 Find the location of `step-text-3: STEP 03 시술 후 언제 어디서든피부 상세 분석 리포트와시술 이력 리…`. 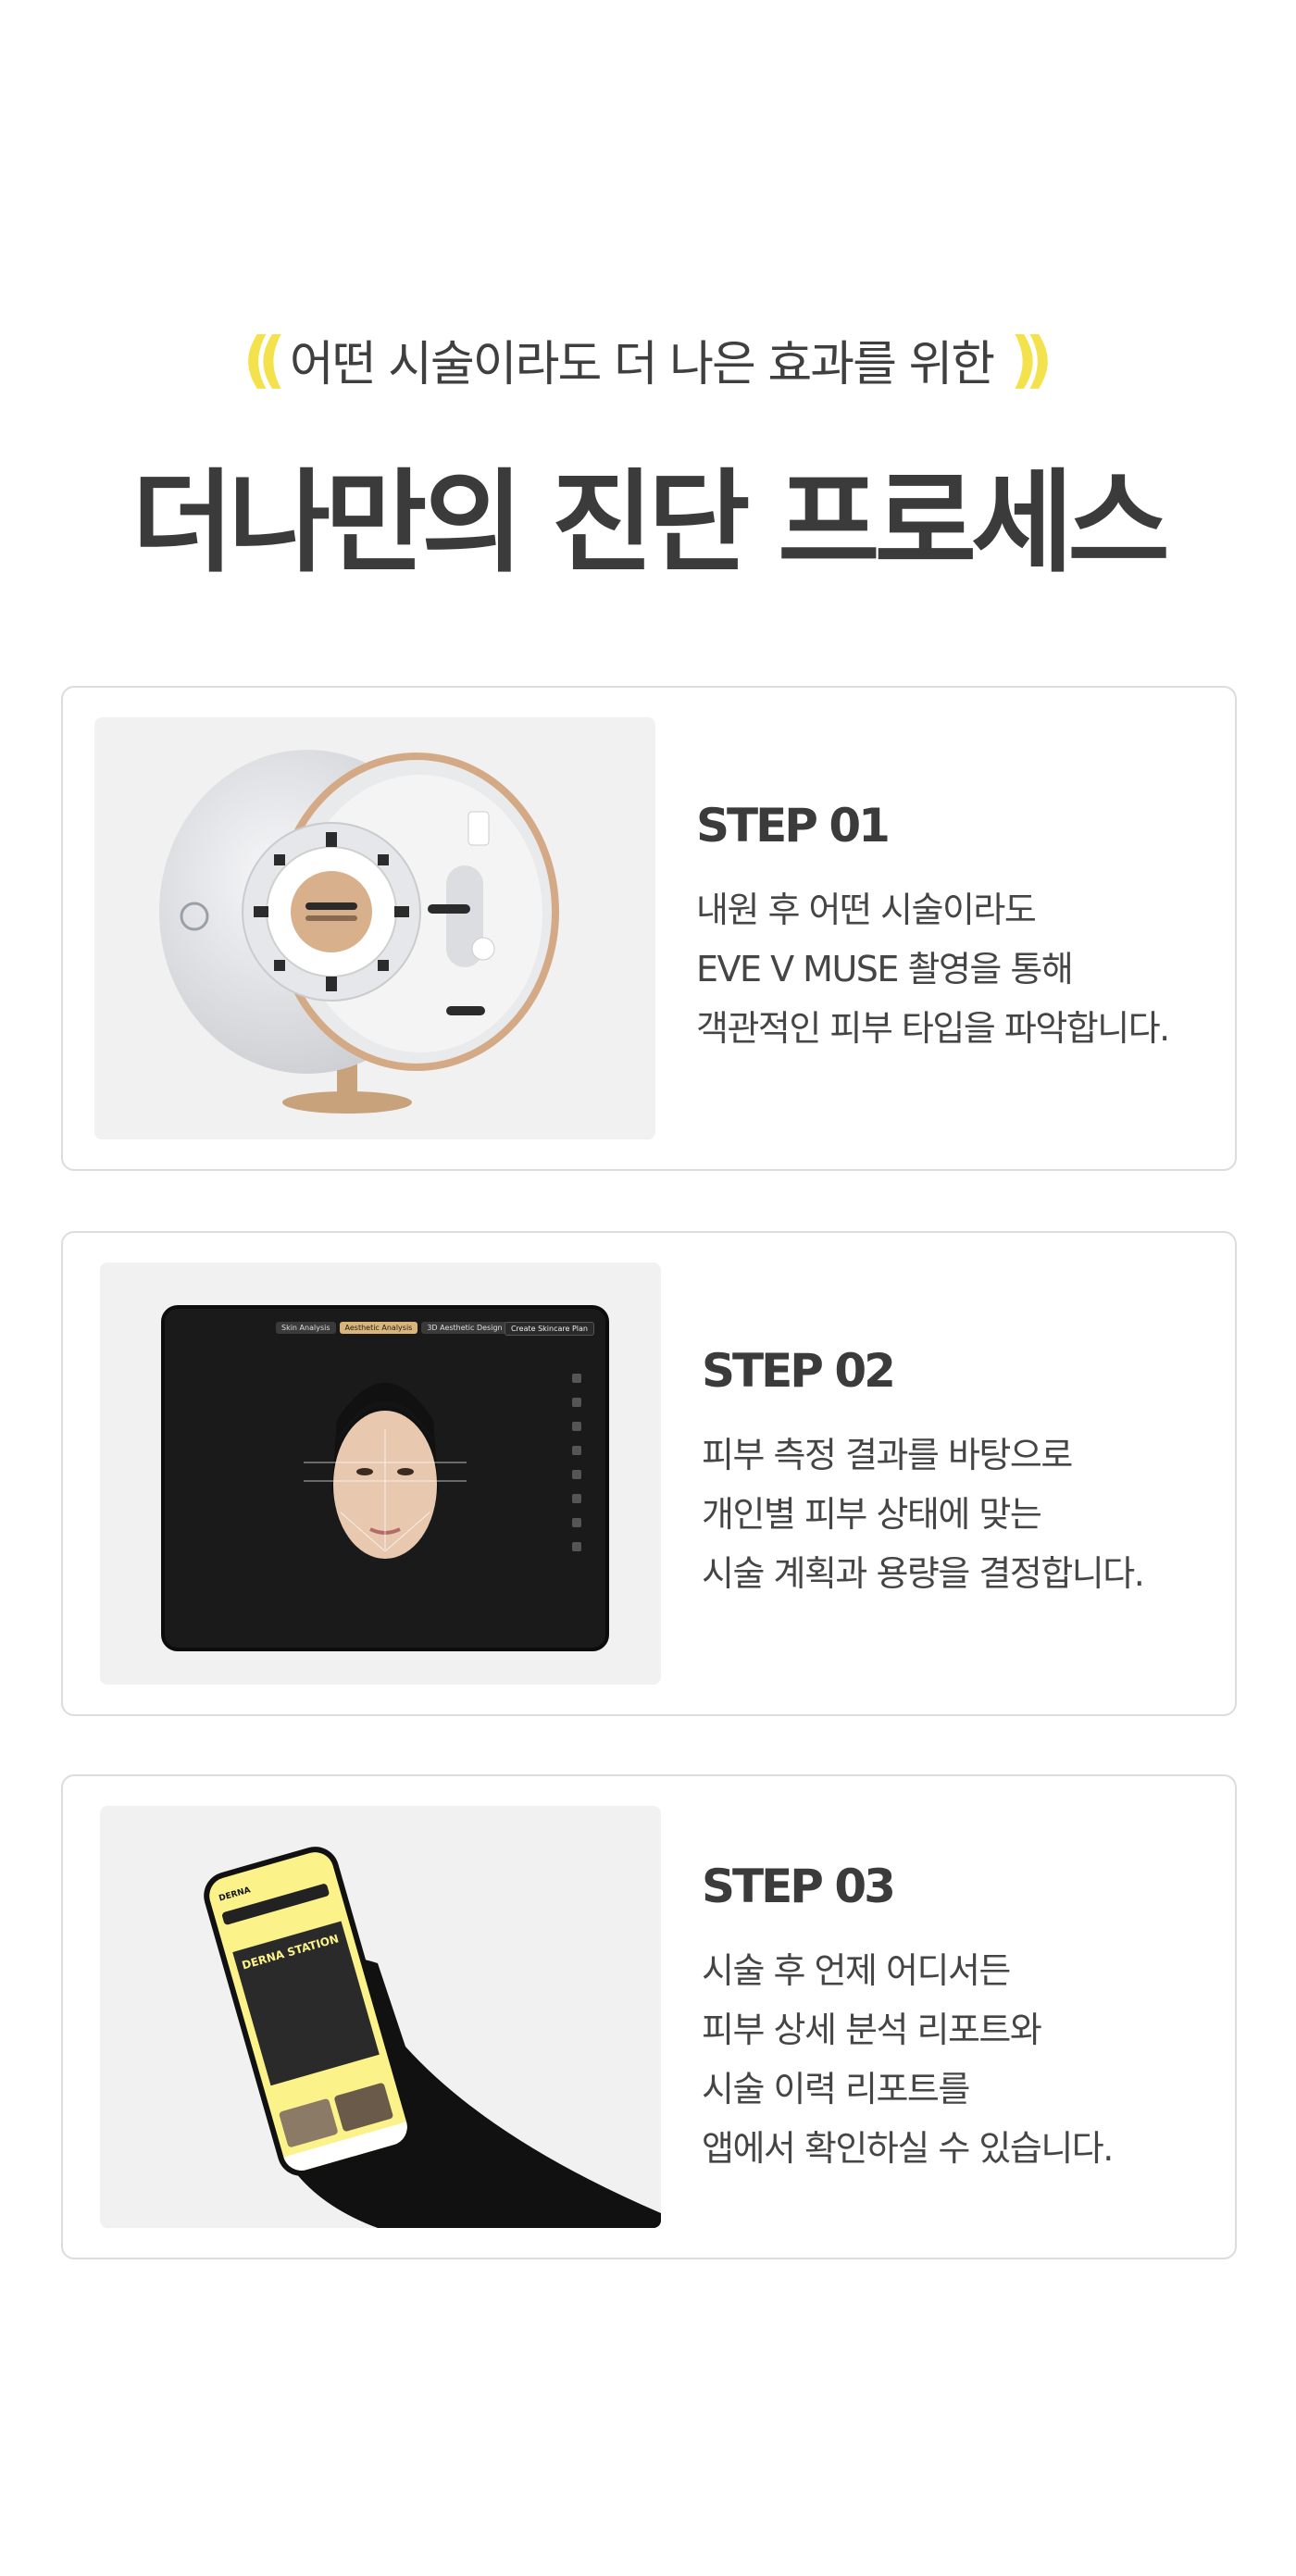

step-text-3: STEP 03 시술 후 언제 어디서든피부 상세 분석 리포트와시술 이력 리… is located at coordinates (908, 2019).